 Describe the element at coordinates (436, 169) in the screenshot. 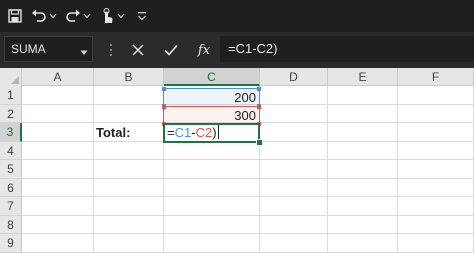

I see `grid-cell-f5` at that location.